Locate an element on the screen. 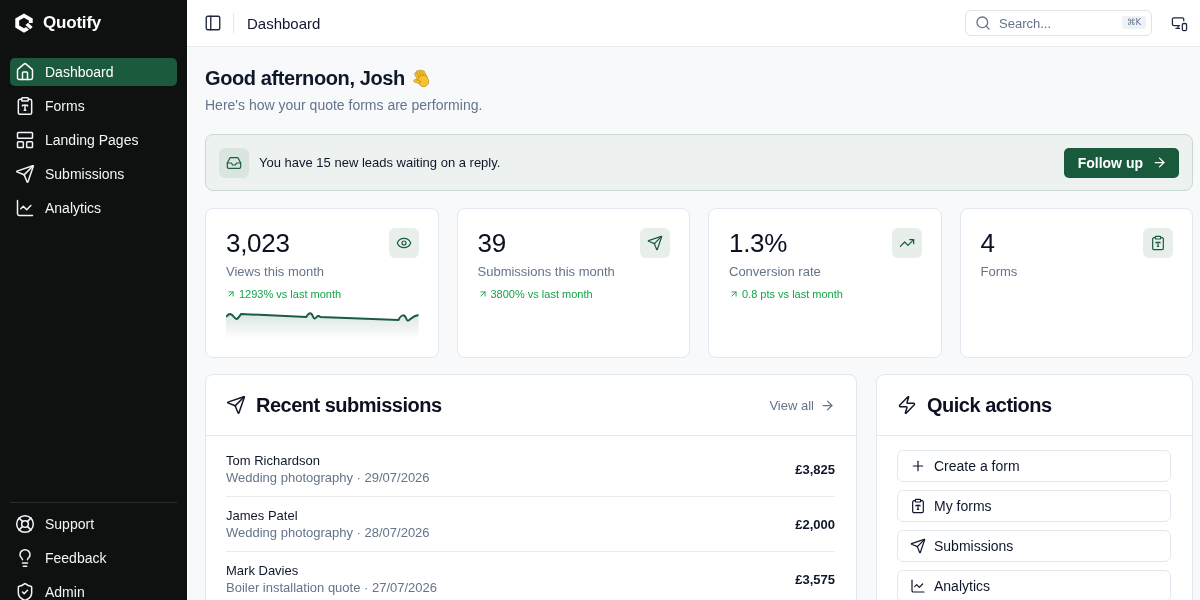 The height and width of the screenshot is (600, 1200). stat-trend: 0.8 pts vs last month is located at coordinates (792, 294).